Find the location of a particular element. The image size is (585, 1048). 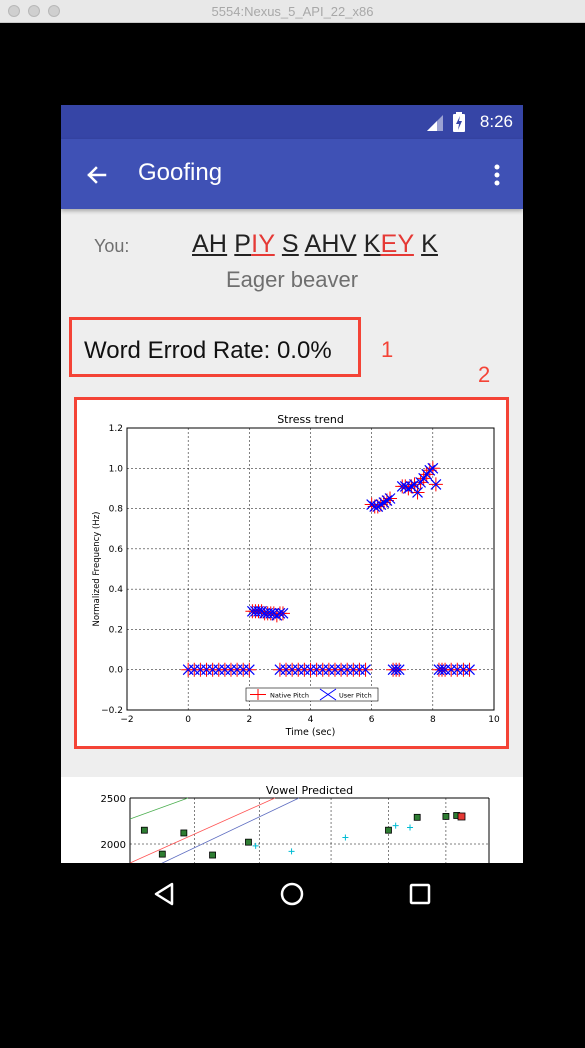

window-titlebar: 5554:Nexus_5_API_22_x86 is located at coordinates (292, 11).